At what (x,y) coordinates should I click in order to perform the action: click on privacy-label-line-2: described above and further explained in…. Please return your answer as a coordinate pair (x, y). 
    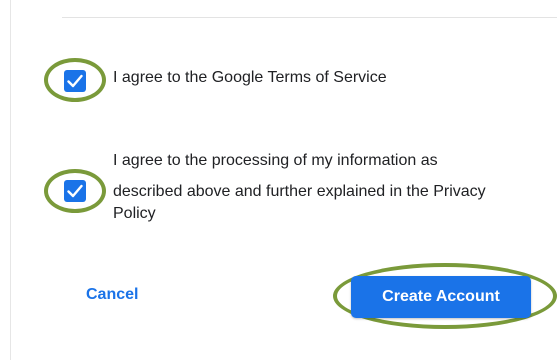
    Looking at the image, I should click on (299, 191).